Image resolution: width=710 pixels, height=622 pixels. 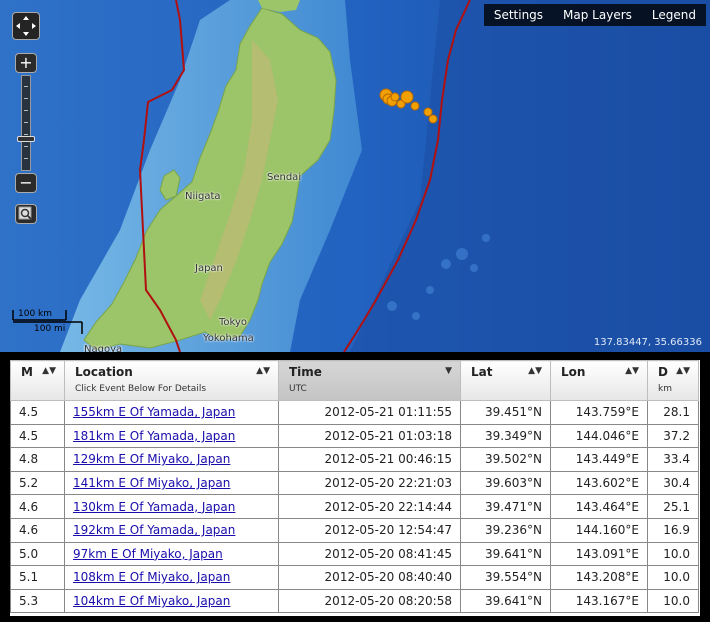 I want to click on zoom-out-button: −, so click(x=26, y=183).